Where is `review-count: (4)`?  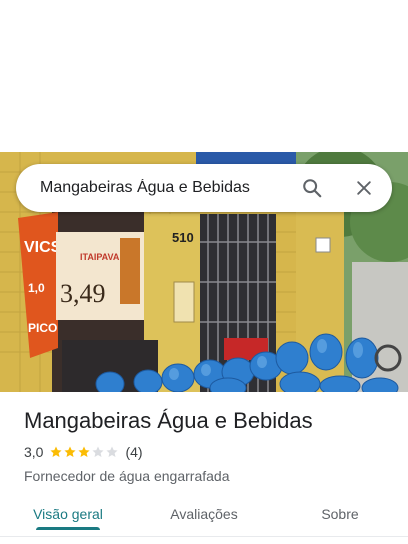 review-count: (4) is located at coordinates (133, 452).